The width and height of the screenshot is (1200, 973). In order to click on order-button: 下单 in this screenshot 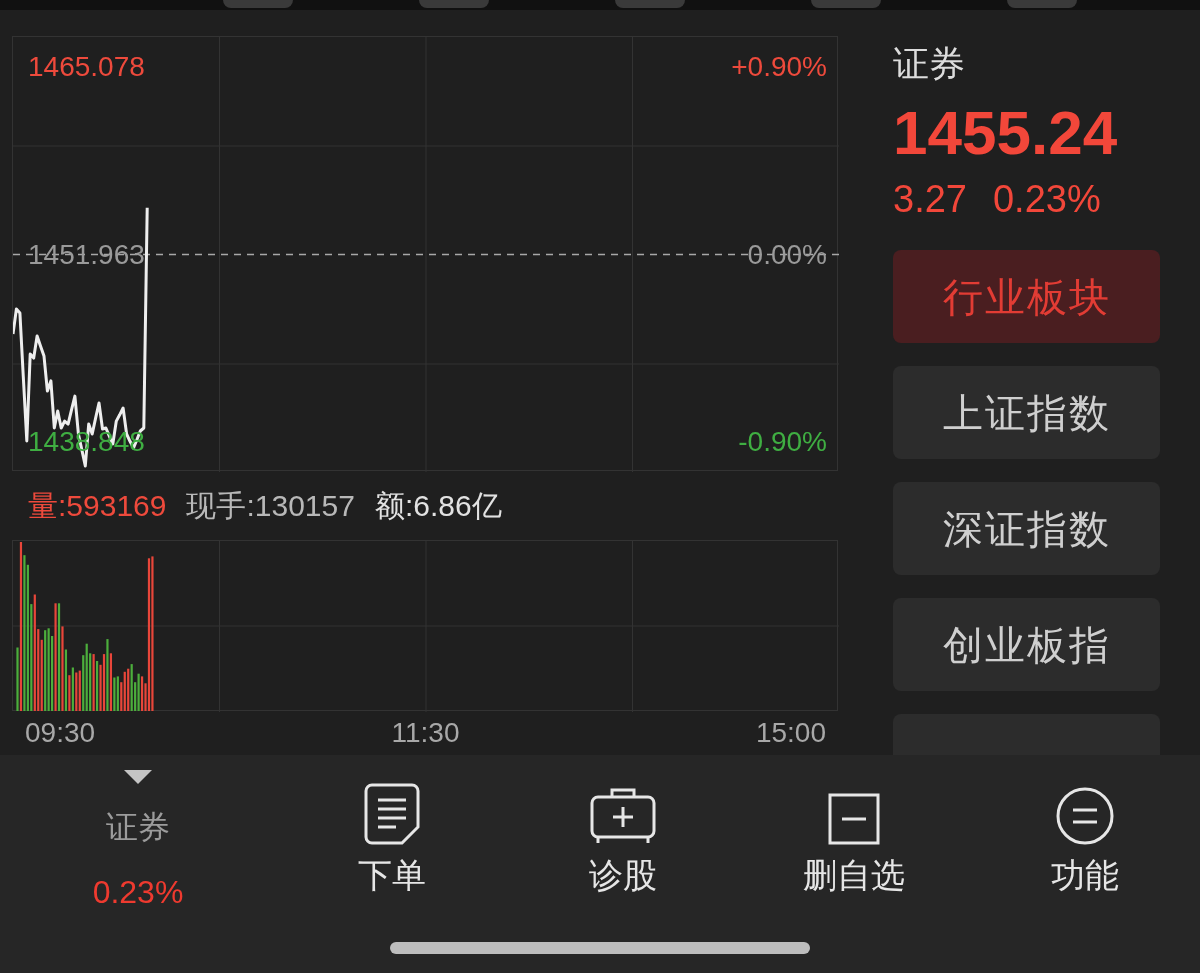, I will do `click(391, 839)`.